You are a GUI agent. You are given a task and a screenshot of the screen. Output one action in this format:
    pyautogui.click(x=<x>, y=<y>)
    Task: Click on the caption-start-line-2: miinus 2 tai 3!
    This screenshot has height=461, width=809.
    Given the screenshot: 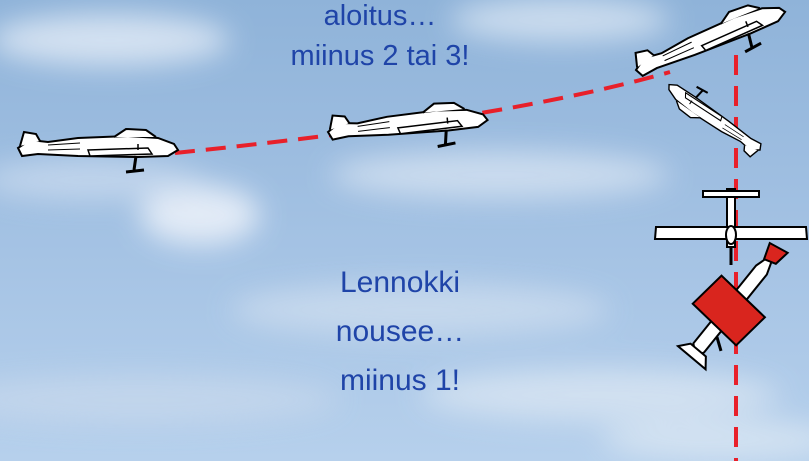 What is the action you would take?
    pyautogui.click(x=380, y=56)
    